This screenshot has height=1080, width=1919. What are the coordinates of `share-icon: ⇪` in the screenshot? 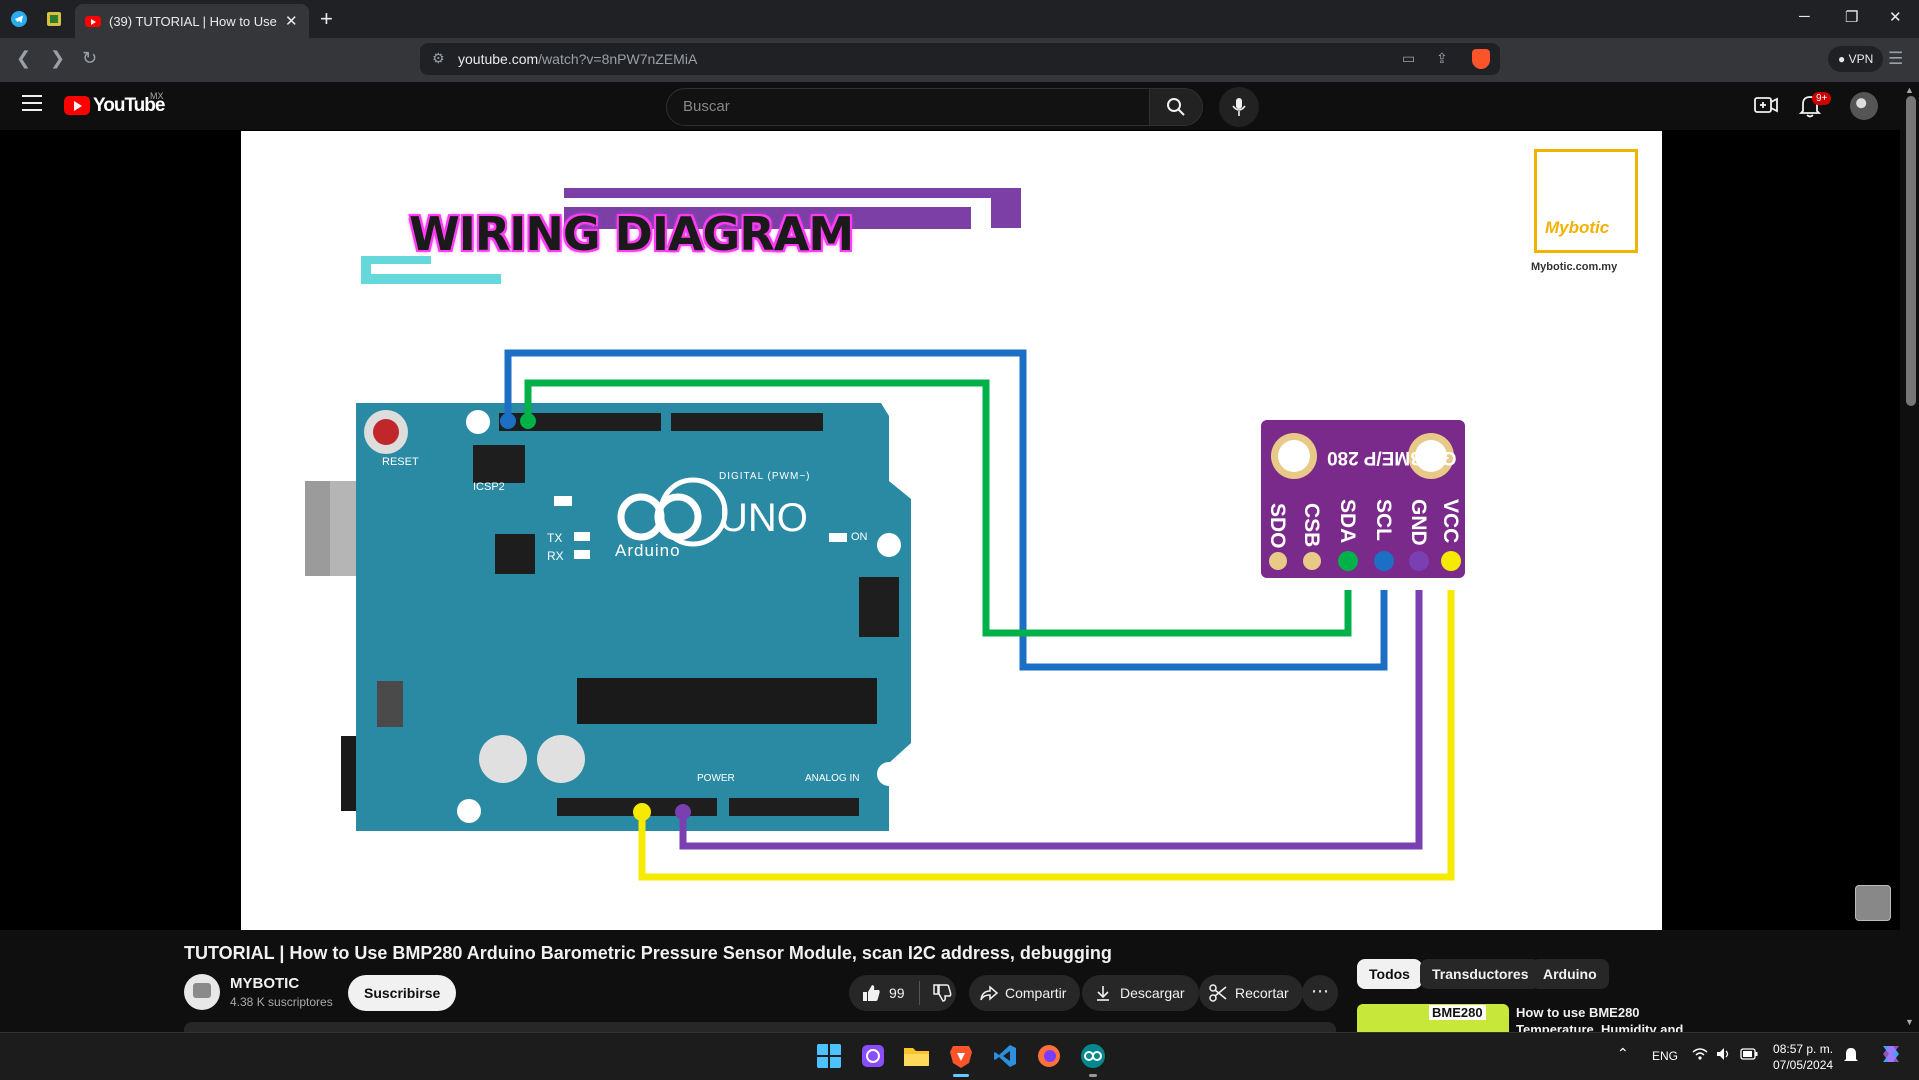 It's located at (1442, 58).